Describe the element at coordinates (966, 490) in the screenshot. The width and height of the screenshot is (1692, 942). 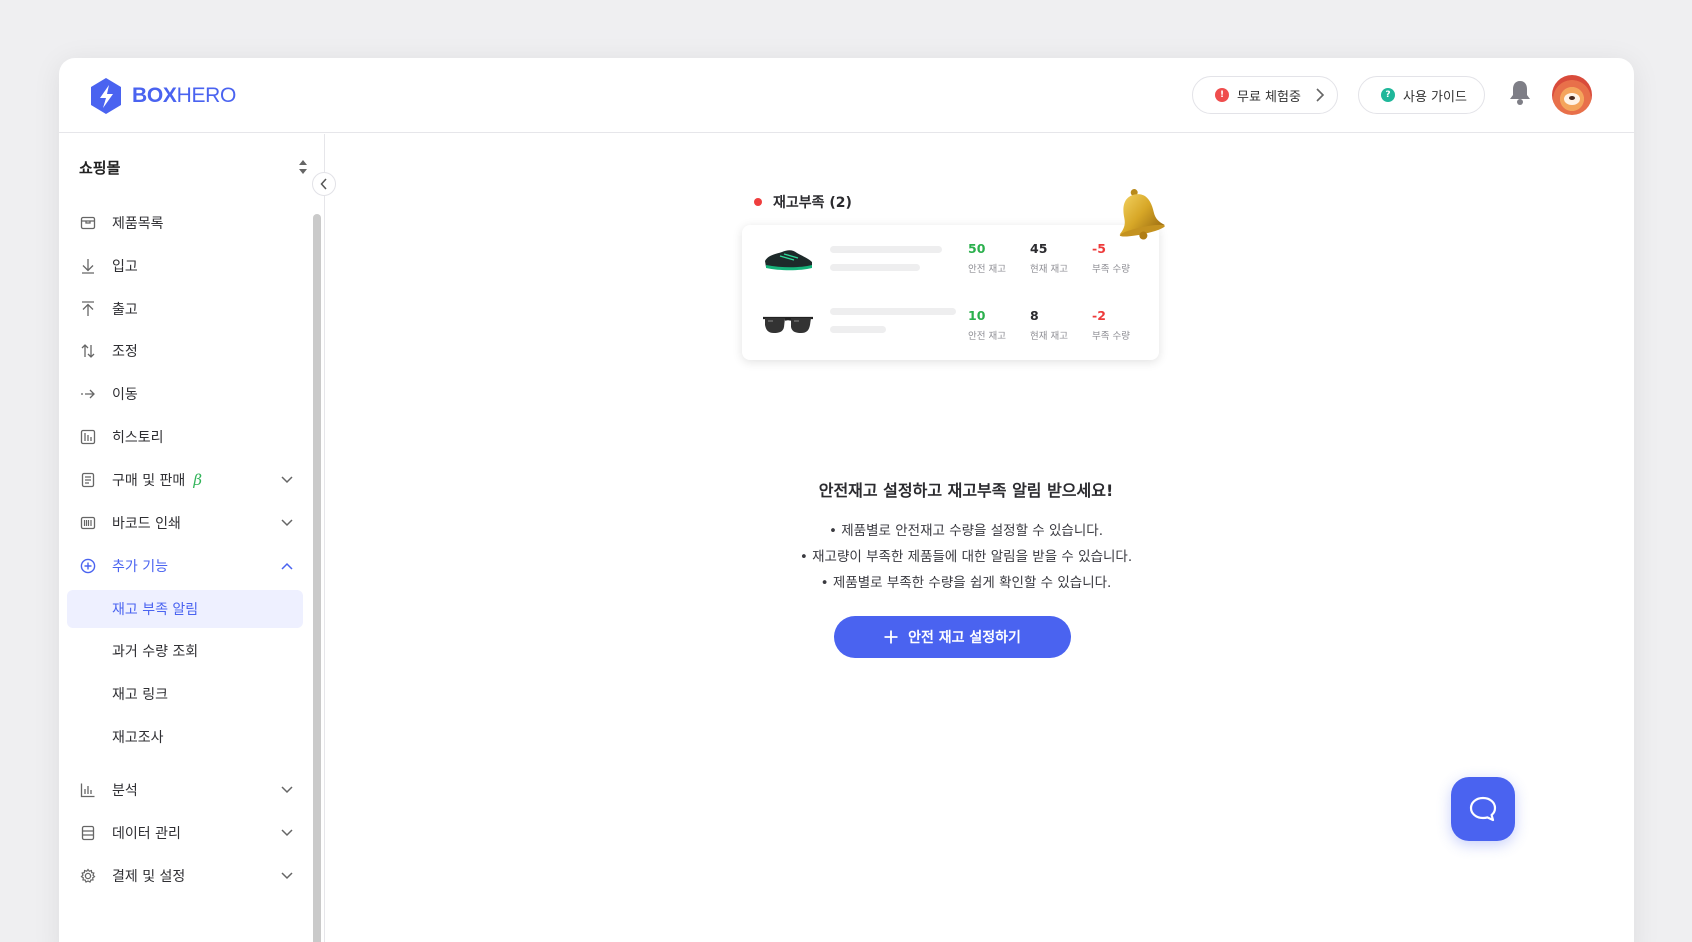
I see `empty-state-headline: 안전재고 설정하고 재고부족 알림 받으세요!` at that location.